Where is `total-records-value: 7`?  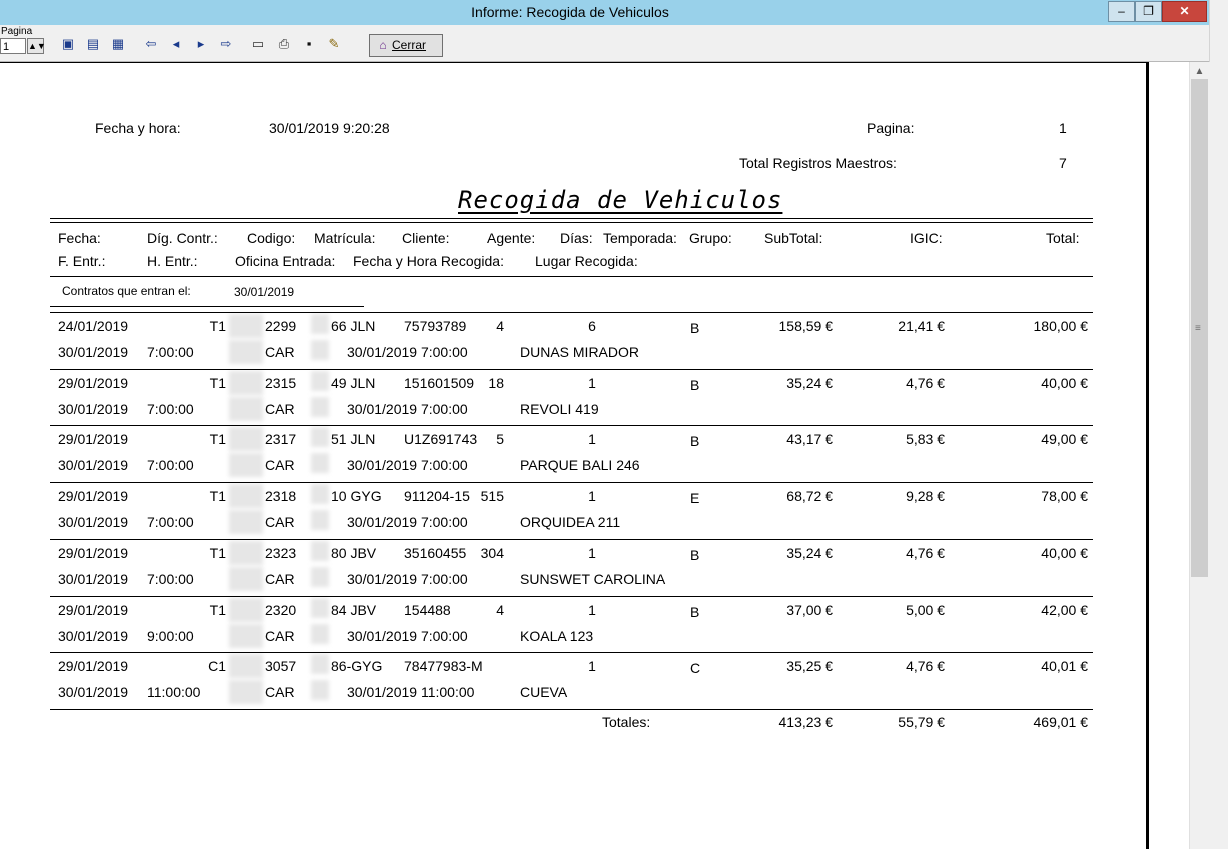
total-records-value: 7 is located at coordinates (1063, 163).